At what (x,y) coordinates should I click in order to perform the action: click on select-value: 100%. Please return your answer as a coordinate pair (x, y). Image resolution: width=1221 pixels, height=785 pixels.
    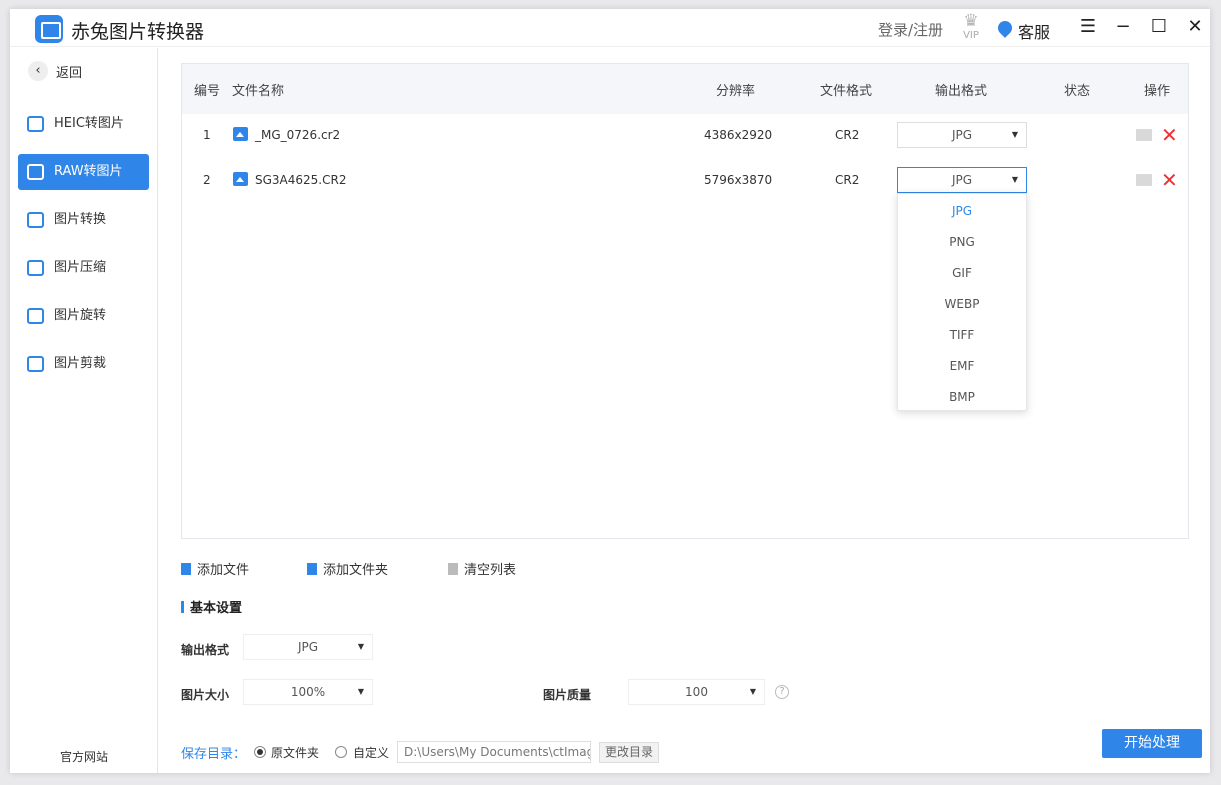
    Looking at the image, I should click on (308, 692).